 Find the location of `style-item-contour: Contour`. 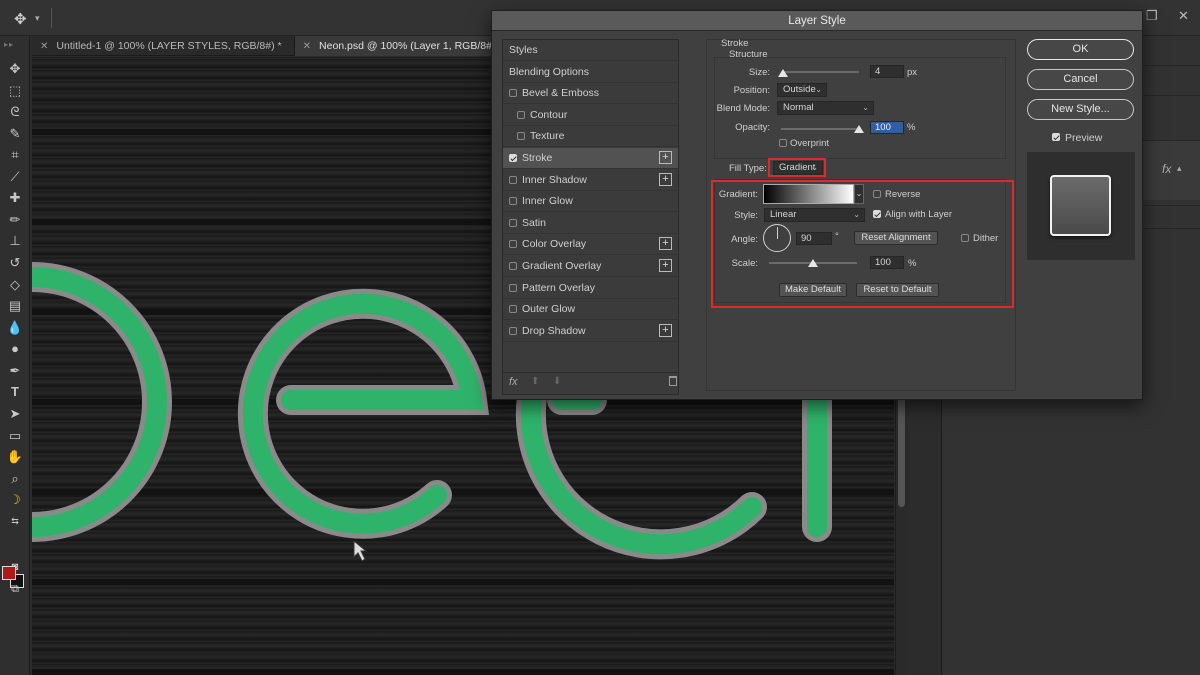

style-item-contour: Contour is located at coordinates (590, 115).